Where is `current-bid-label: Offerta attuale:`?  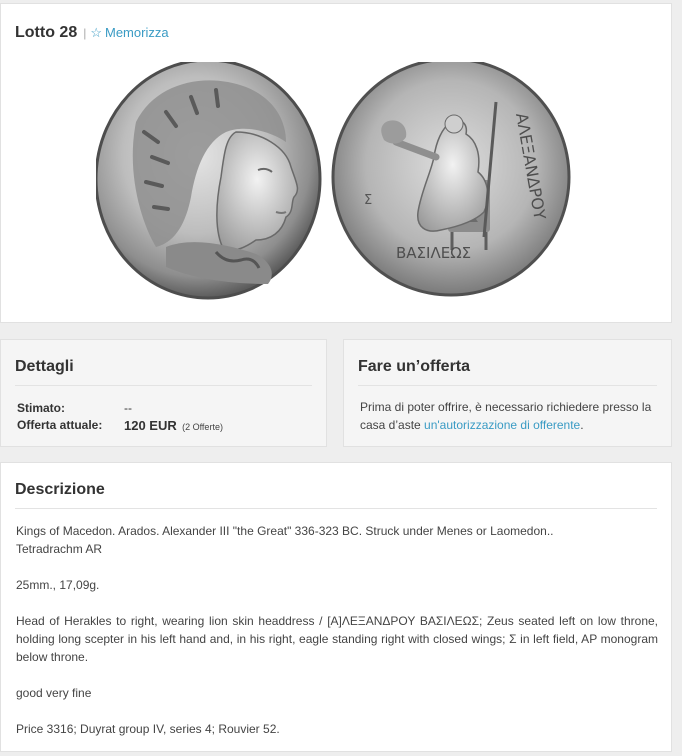
current-bid-label: Offerta attuale: is located at coordinates (60, 425).